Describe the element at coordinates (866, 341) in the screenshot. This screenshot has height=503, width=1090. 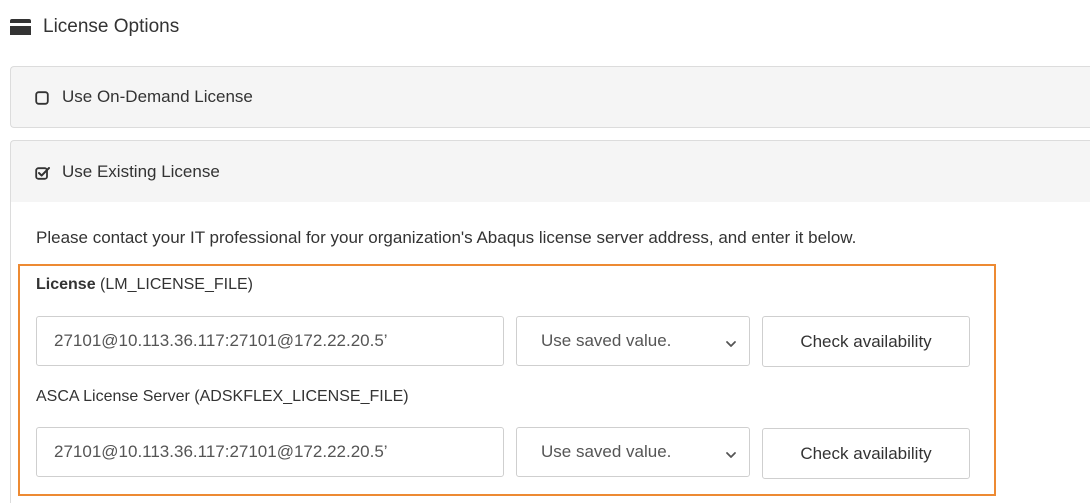
I see `license-check-availability-button: Check availability` at that location.